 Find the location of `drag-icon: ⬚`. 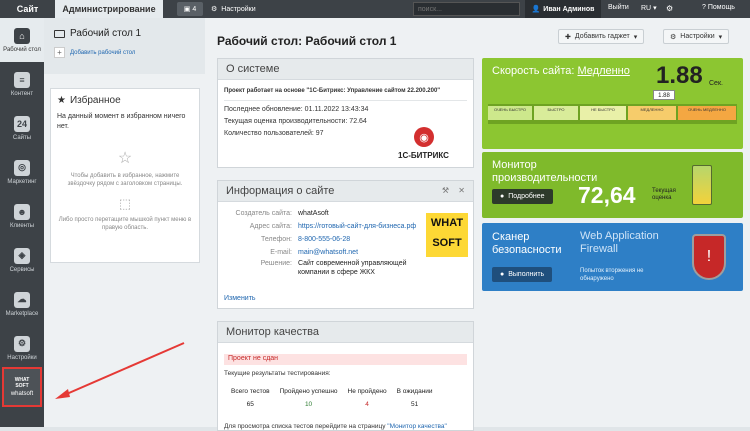

drag-icon: ⬚ is located at coordinates (125, 203).